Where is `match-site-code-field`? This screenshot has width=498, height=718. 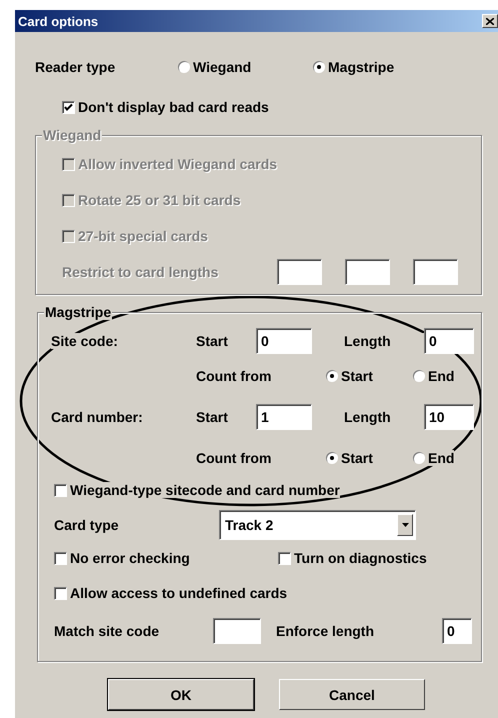
match-site-code-field is located at coordinates (237, 631).